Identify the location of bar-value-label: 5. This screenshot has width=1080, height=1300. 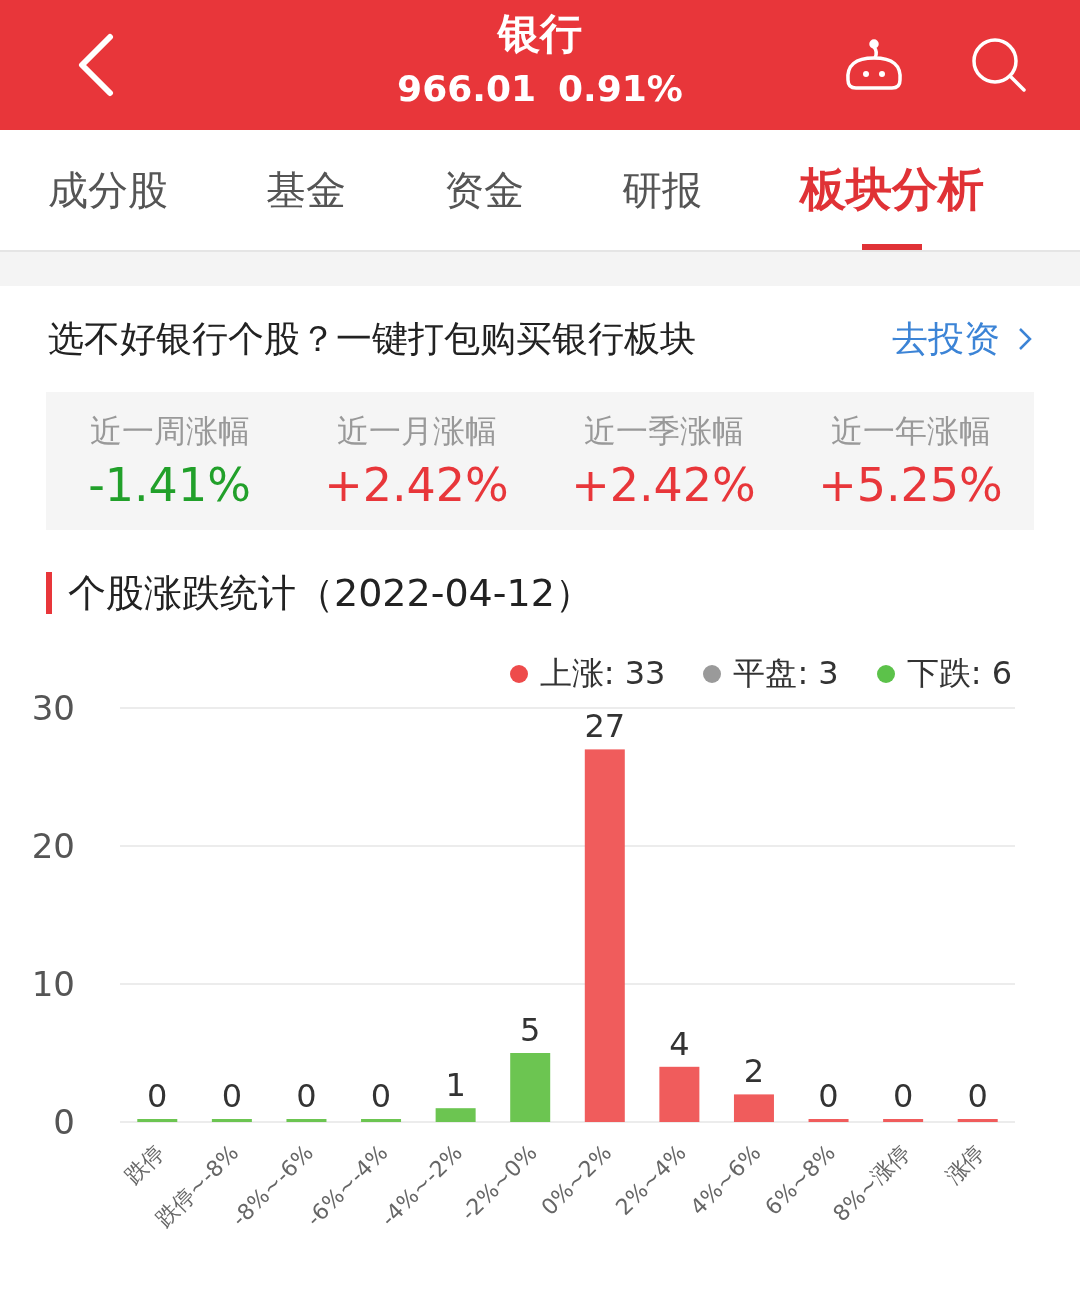
(530, 1030).